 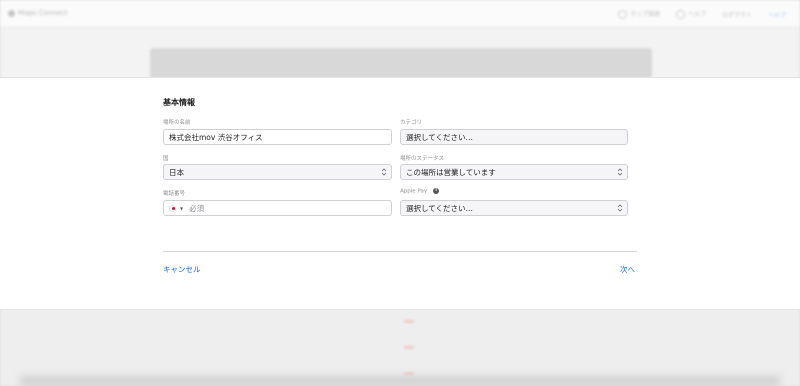 I want to click on phone-label: 電話番号, so click(x=174, y=194).